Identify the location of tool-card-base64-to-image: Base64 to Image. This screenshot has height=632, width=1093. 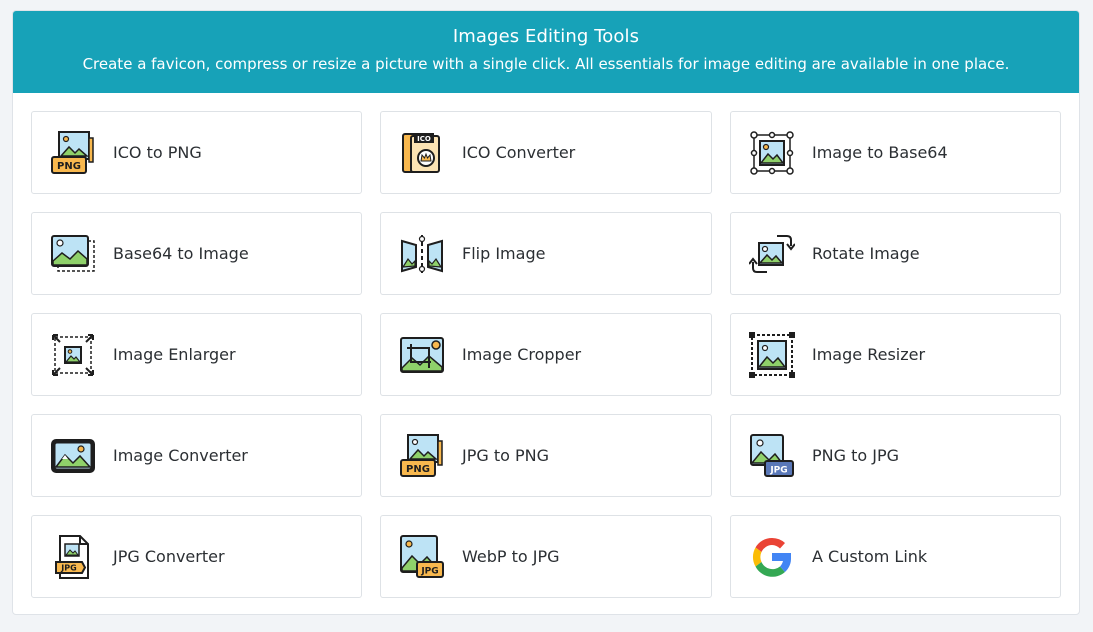
(196, 253).